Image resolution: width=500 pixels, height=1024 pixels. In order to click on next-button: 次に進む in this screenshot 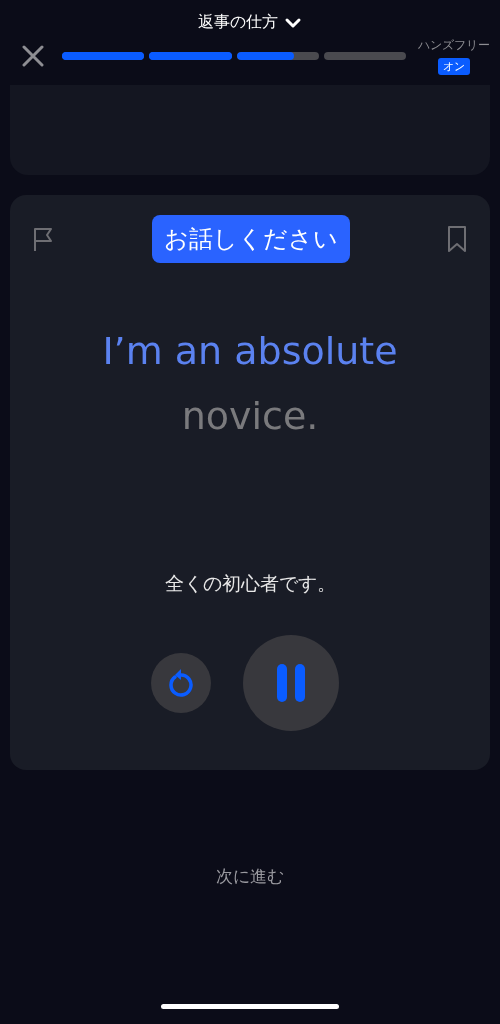, I will do `click(250, 876)`.